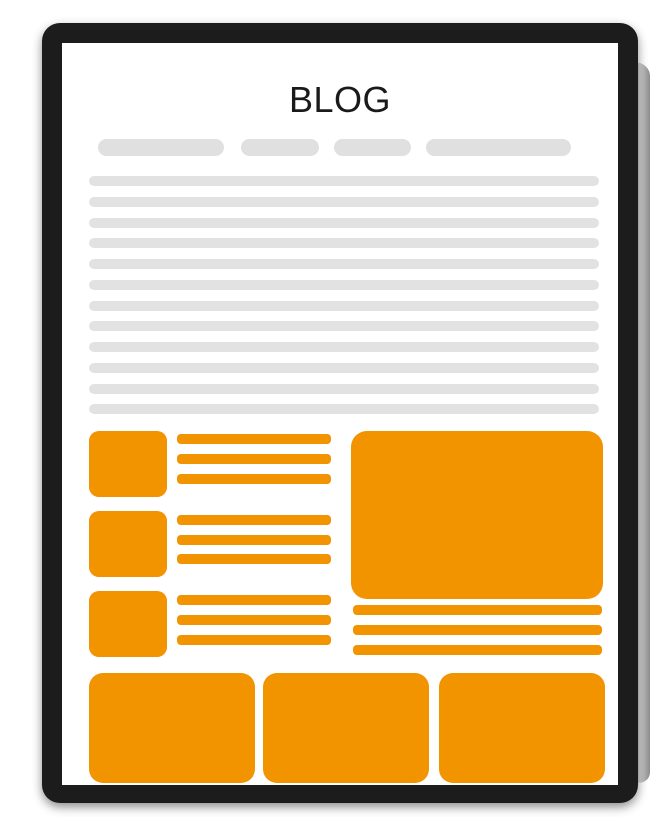 Image resolution: width=654 pixels, height=817 pixels. Describe the element at coordinates (477, 515) in the screenshot. I see `featured-image-placeholder` at that location.